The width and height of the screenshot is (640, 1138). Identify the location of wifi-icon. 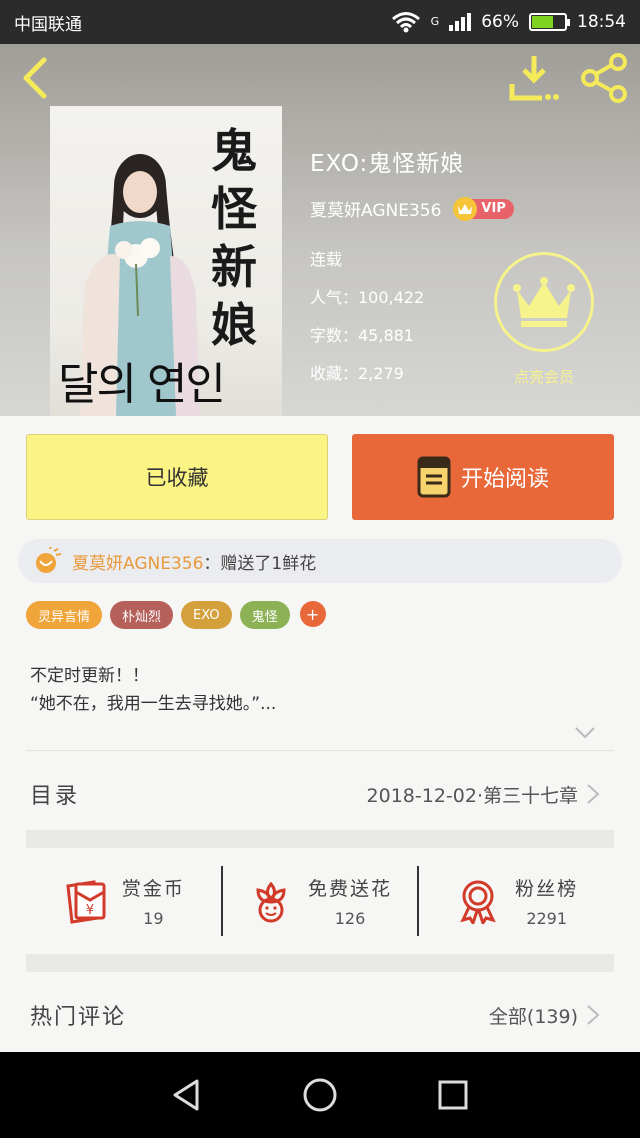
(405, 22).